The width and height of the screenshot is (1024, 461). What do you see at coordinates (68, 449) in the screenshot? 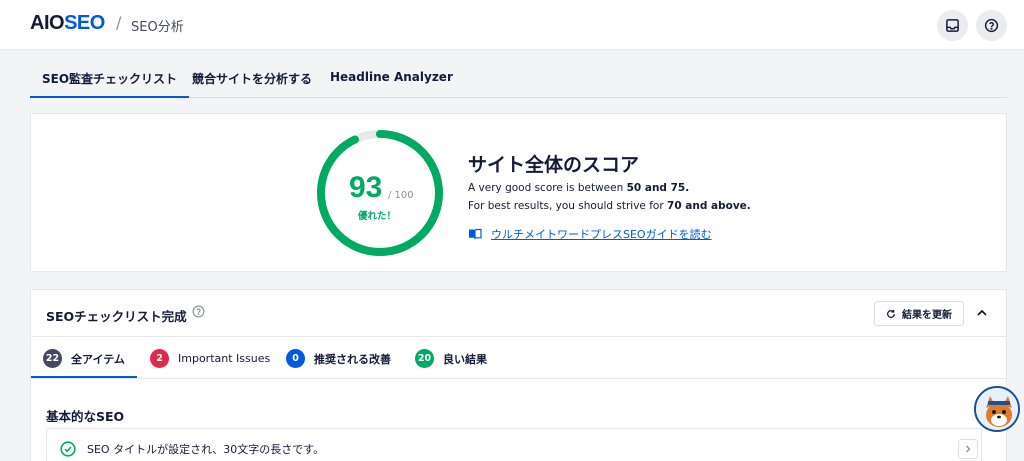
I see `check-circle-icon` at bounding box center [68, 449].